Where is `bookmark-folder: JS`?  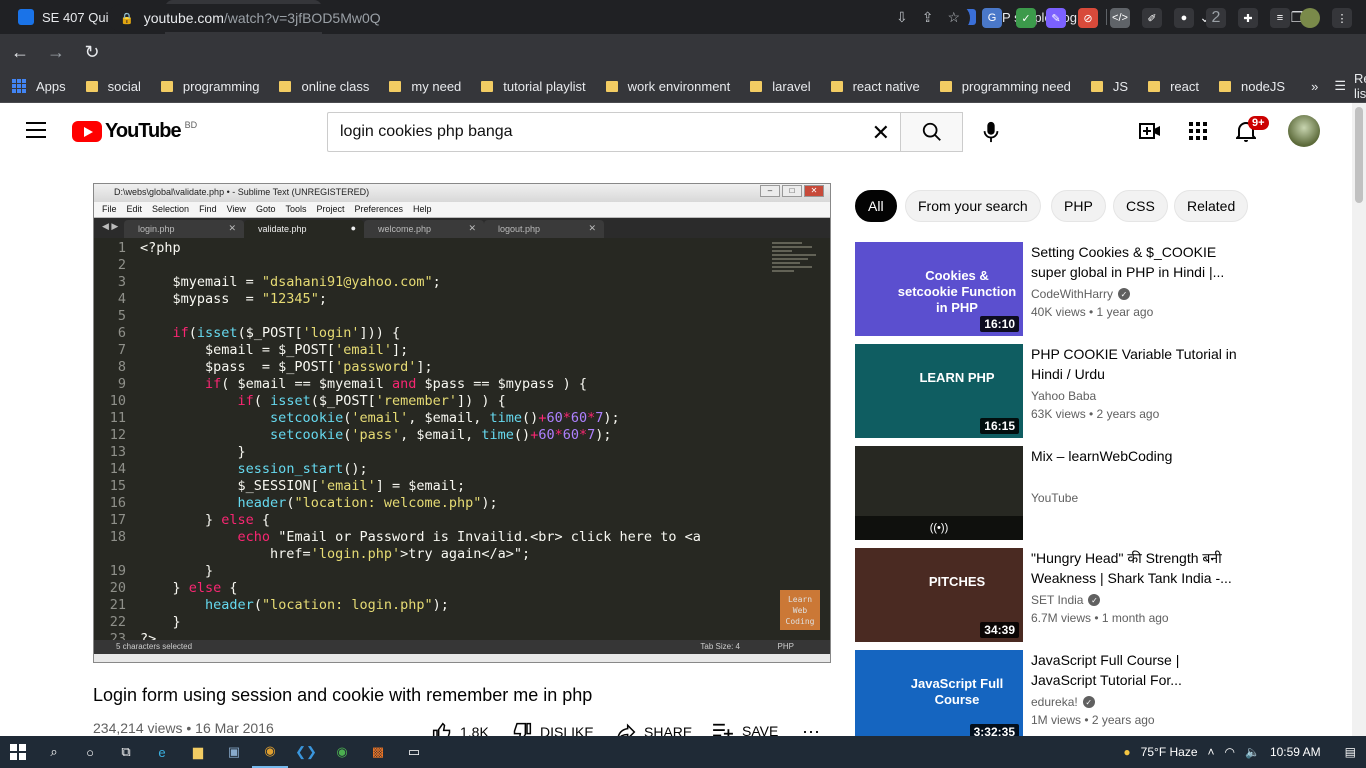 bookmark-folder: JS is located at coordinates (1109, 86).